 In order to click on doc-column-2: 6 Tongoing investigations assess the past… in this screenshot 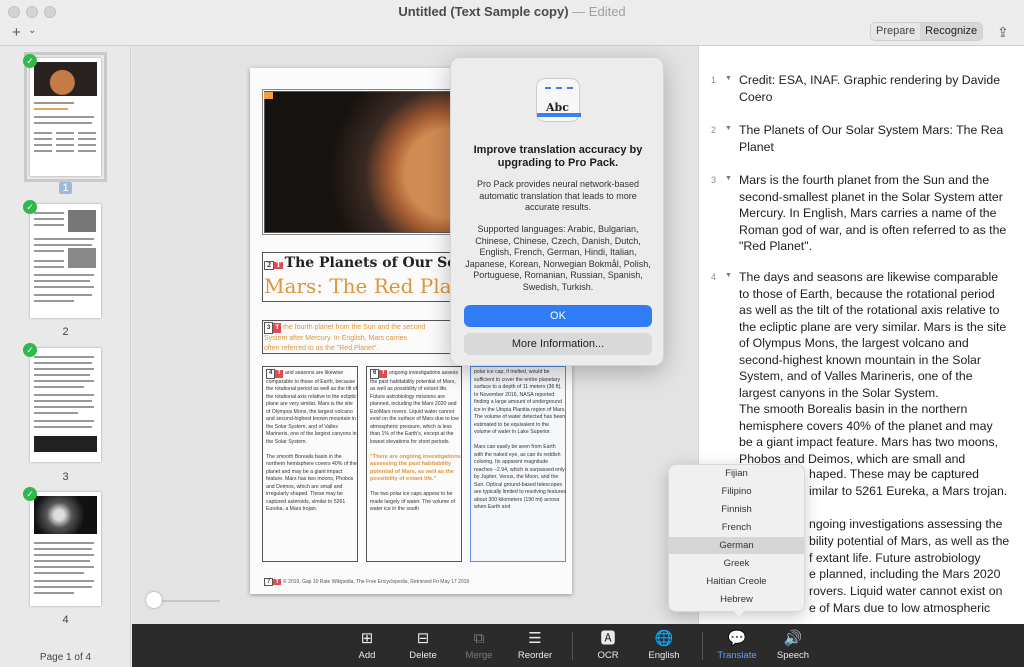, I will do `click(415, 440)`.